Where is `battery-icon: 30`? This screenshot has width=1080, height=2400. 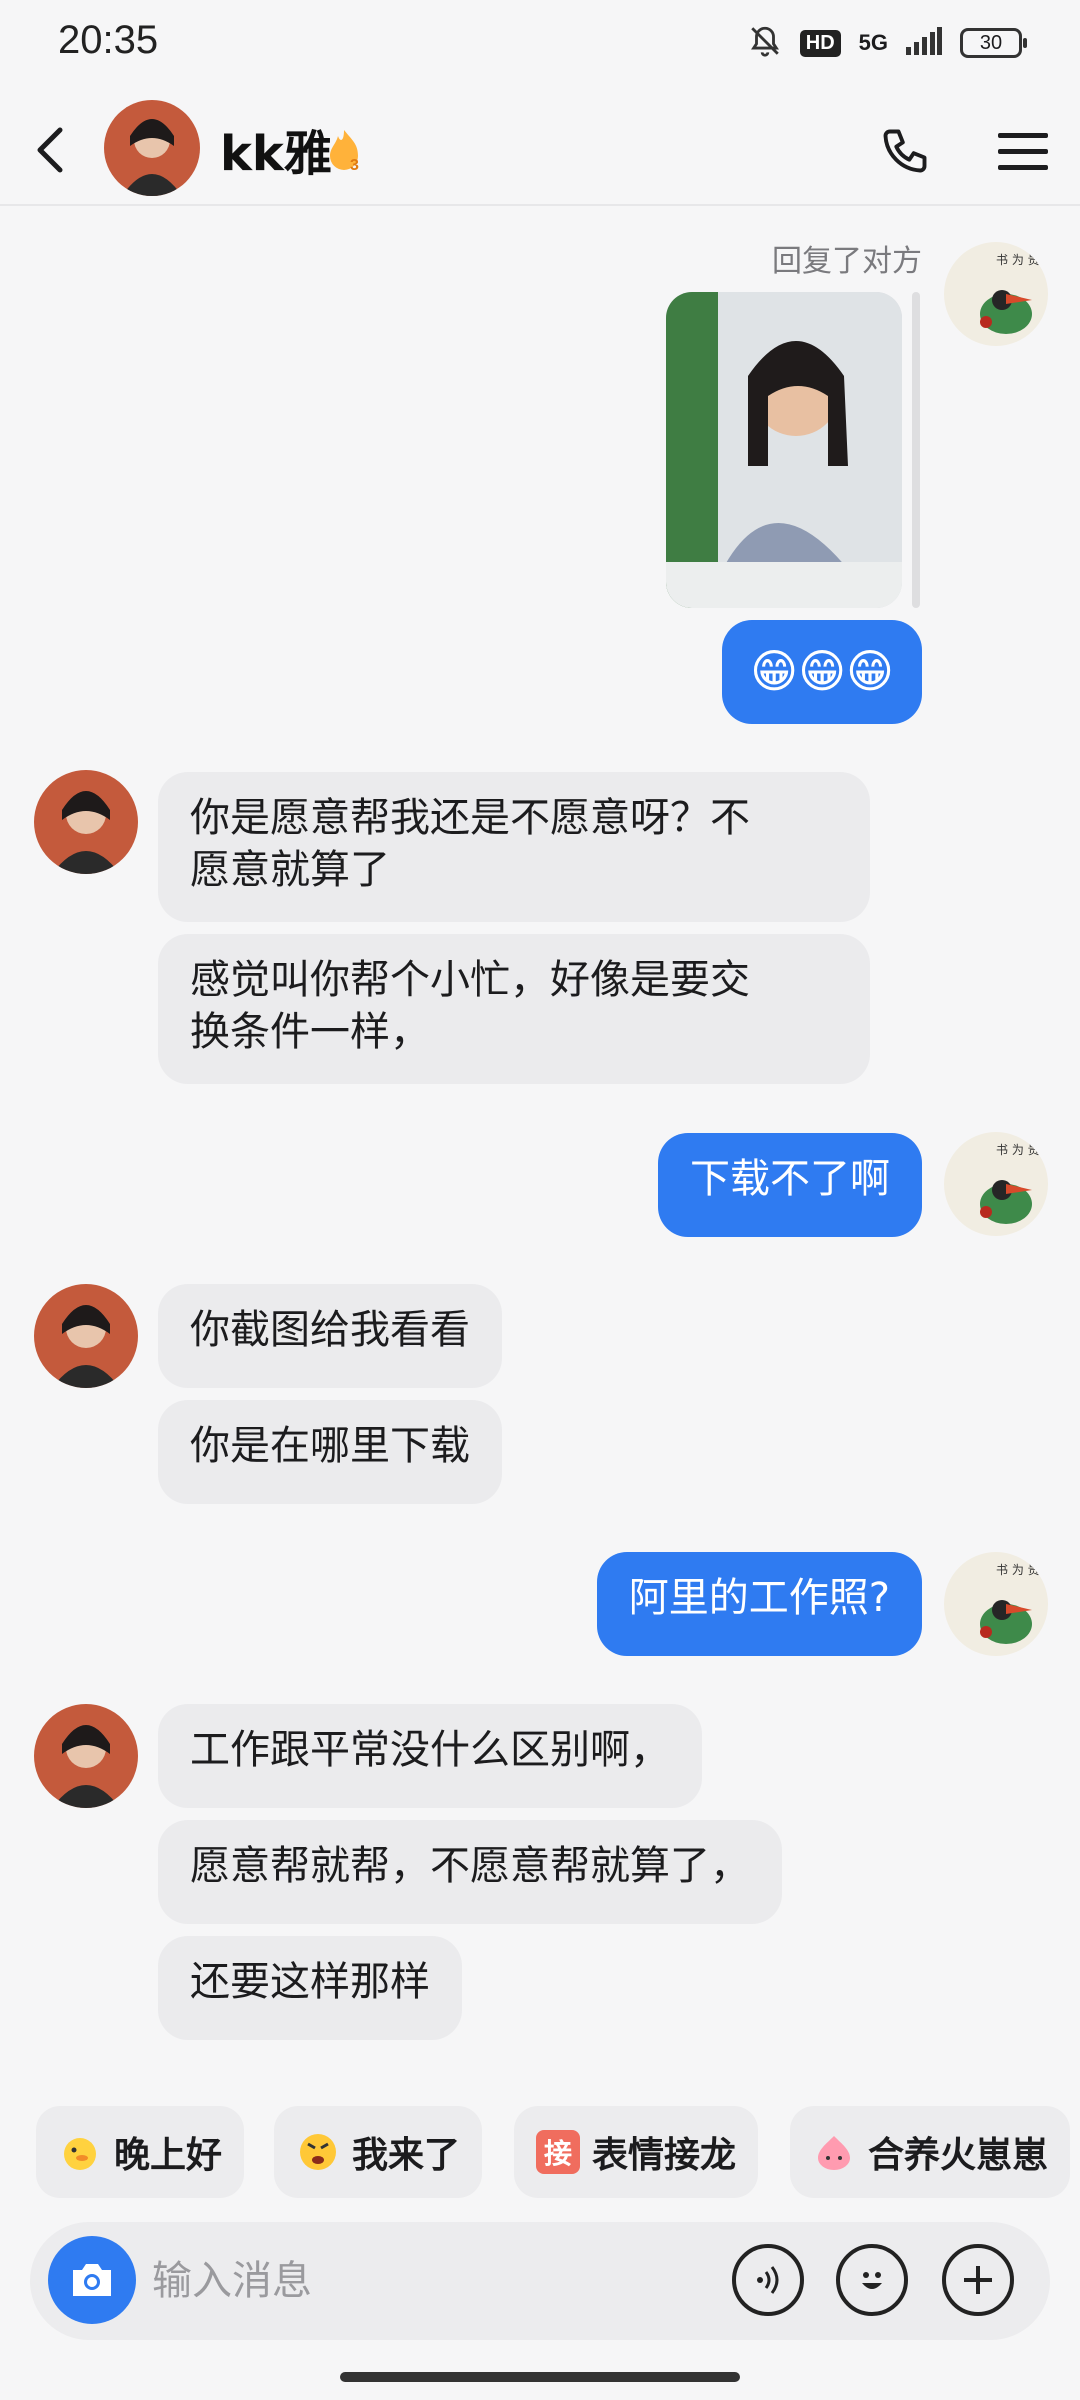 battery-icon: 30 is located at coordinates (993, 43).